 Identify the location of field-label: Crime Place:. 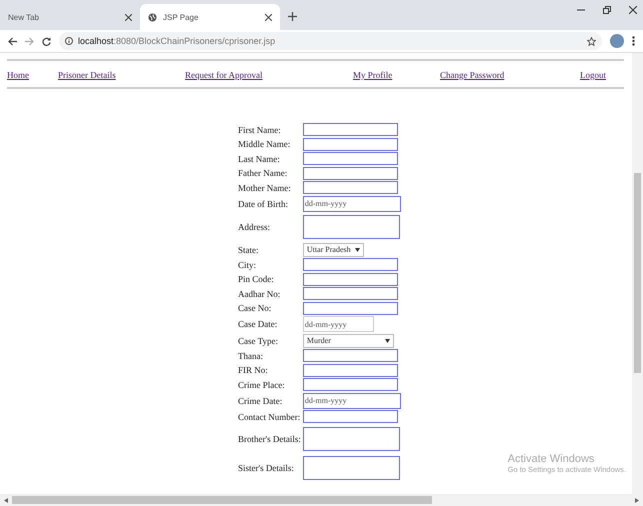
(262, 385).